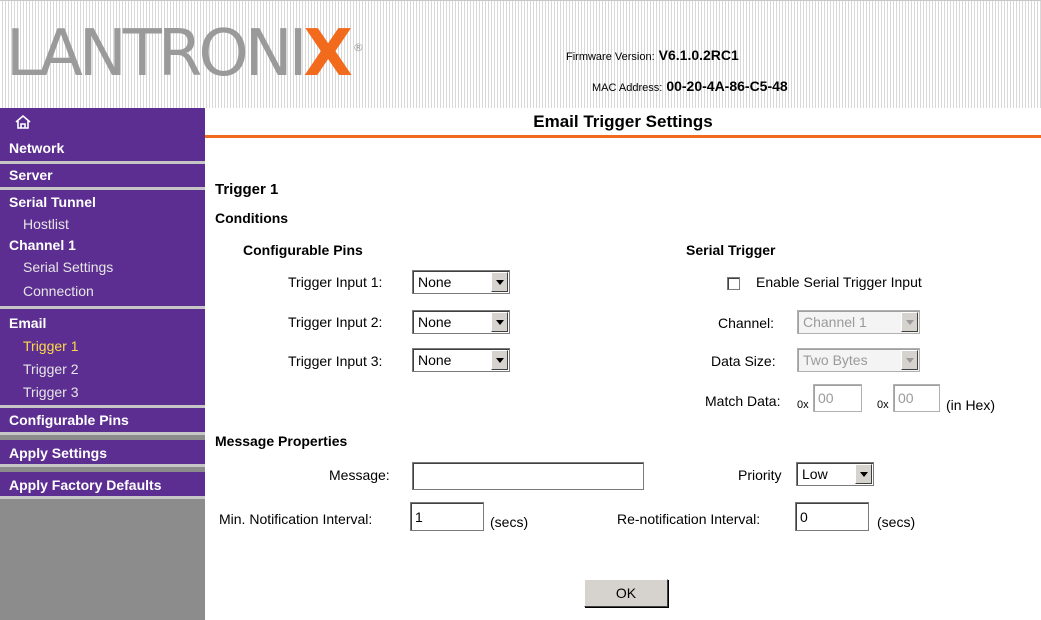  Describe the element at coordinates (335, 361) in the screenshot. I see `trigger-input-3-label: Trigger Input 3:` at that location.